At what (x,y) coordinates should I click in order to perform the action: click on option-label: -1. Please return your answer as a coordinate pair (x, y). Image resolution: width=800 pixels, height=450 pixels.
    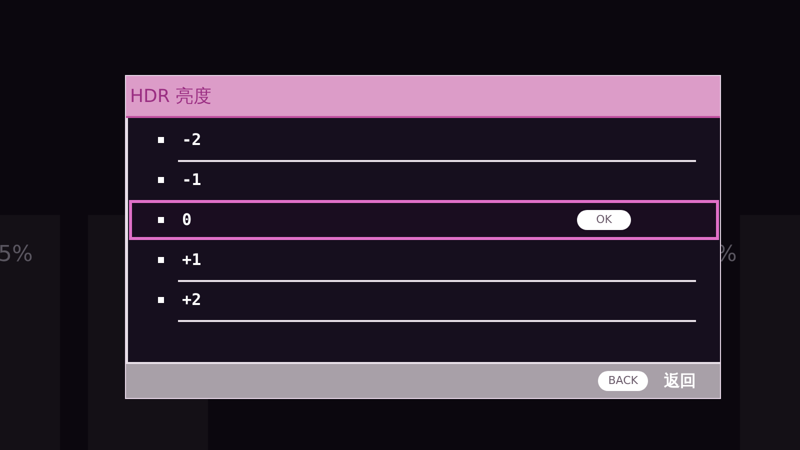
    Looking at the image, I should click on (192, 180).